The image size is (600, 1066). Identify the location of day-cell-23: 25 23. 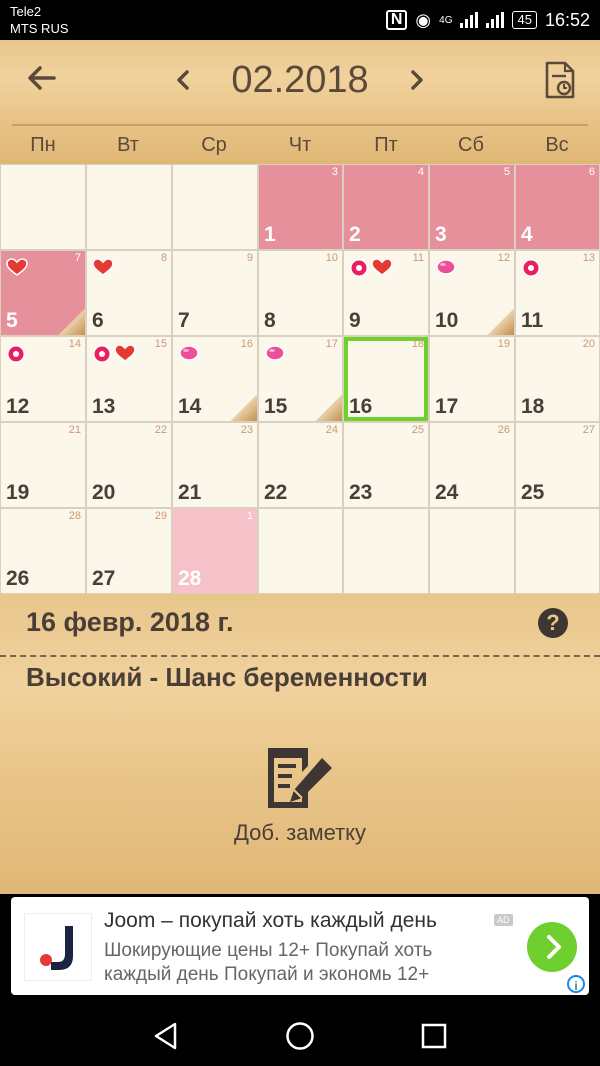
(386, 465).